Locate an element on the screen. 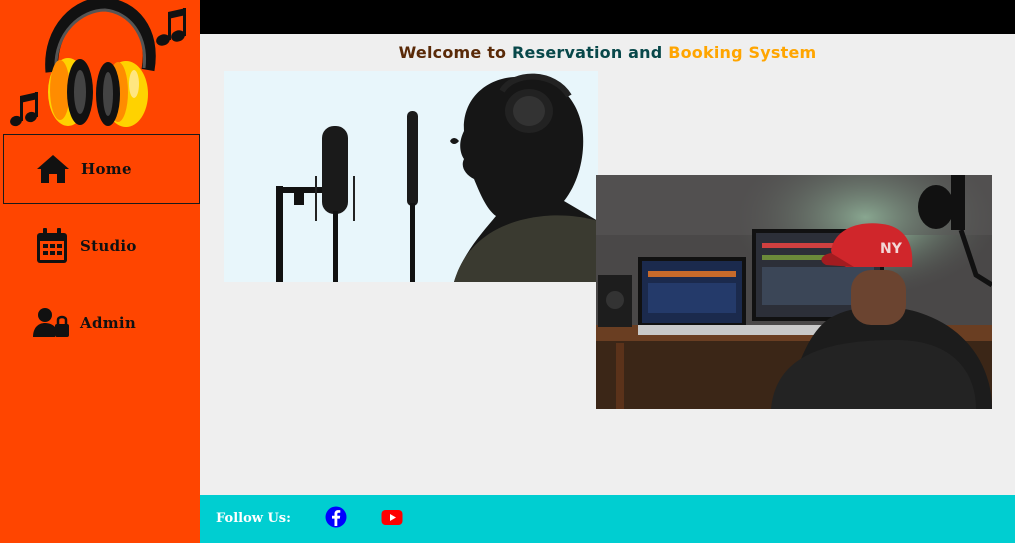 The image size is (1015, 543). headphones-logo-icon is located at coordinates (98, 63).